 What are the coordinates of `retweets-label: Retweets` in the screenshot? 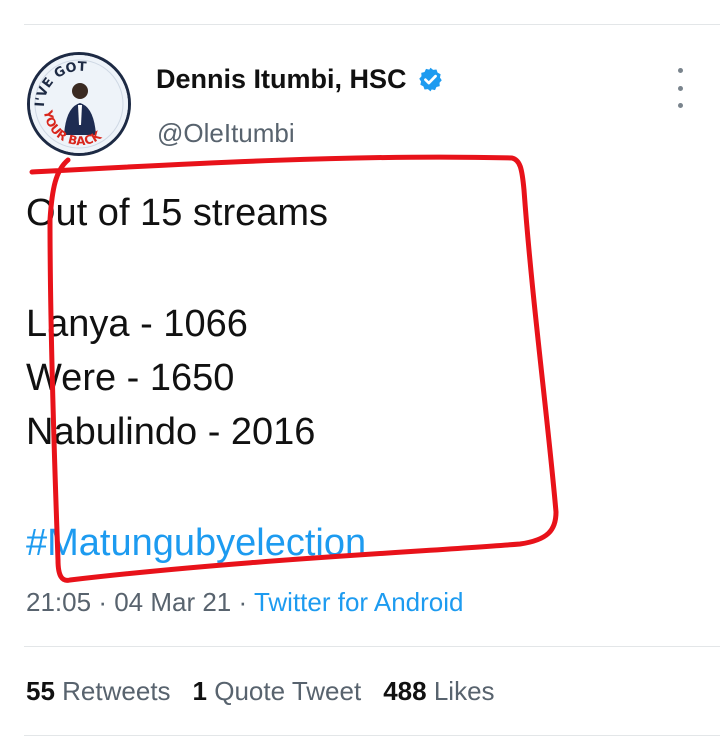 It's located at (116, 691).